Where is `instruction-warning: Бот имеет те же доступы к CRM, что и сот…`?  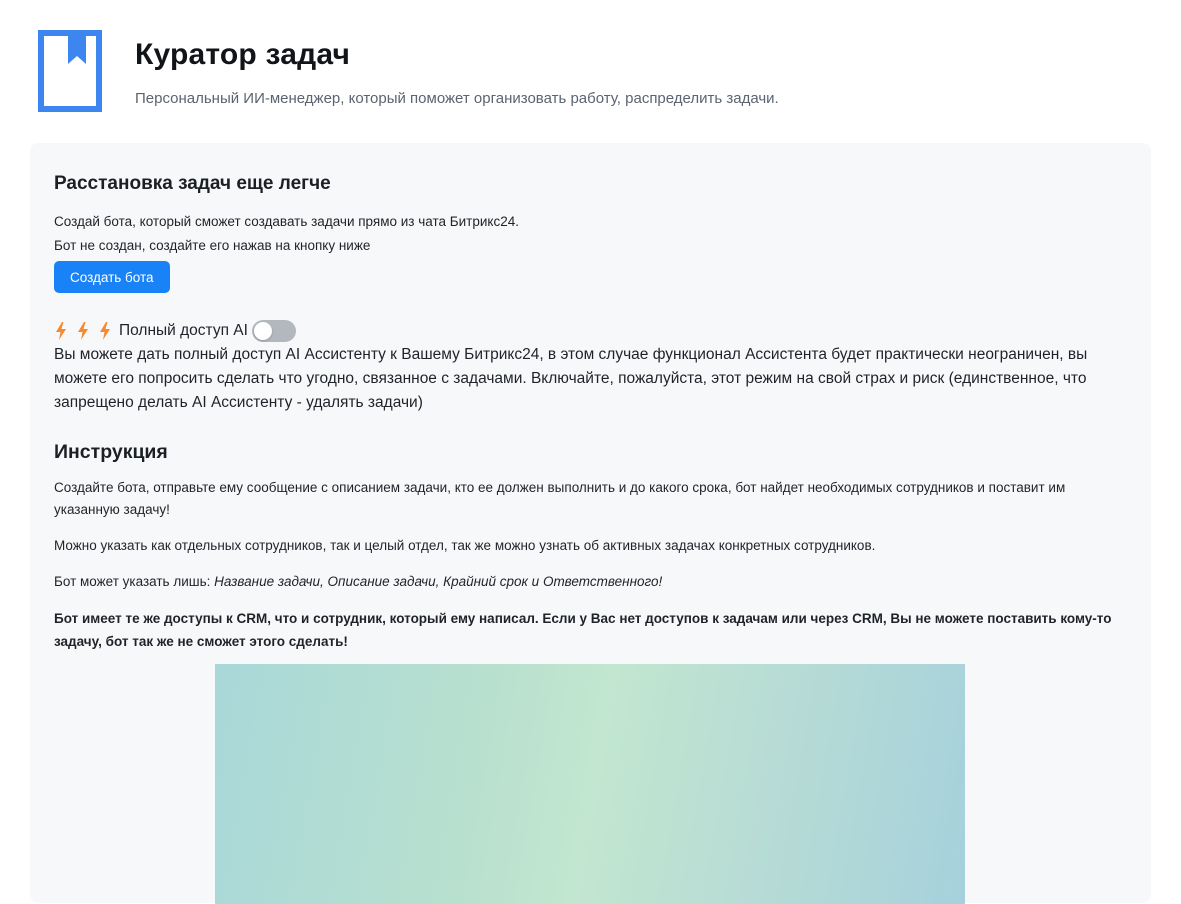
instruction-warning: Бот имеет те же доступы к CRM, что и сот… is located at coordinates (583, 630).